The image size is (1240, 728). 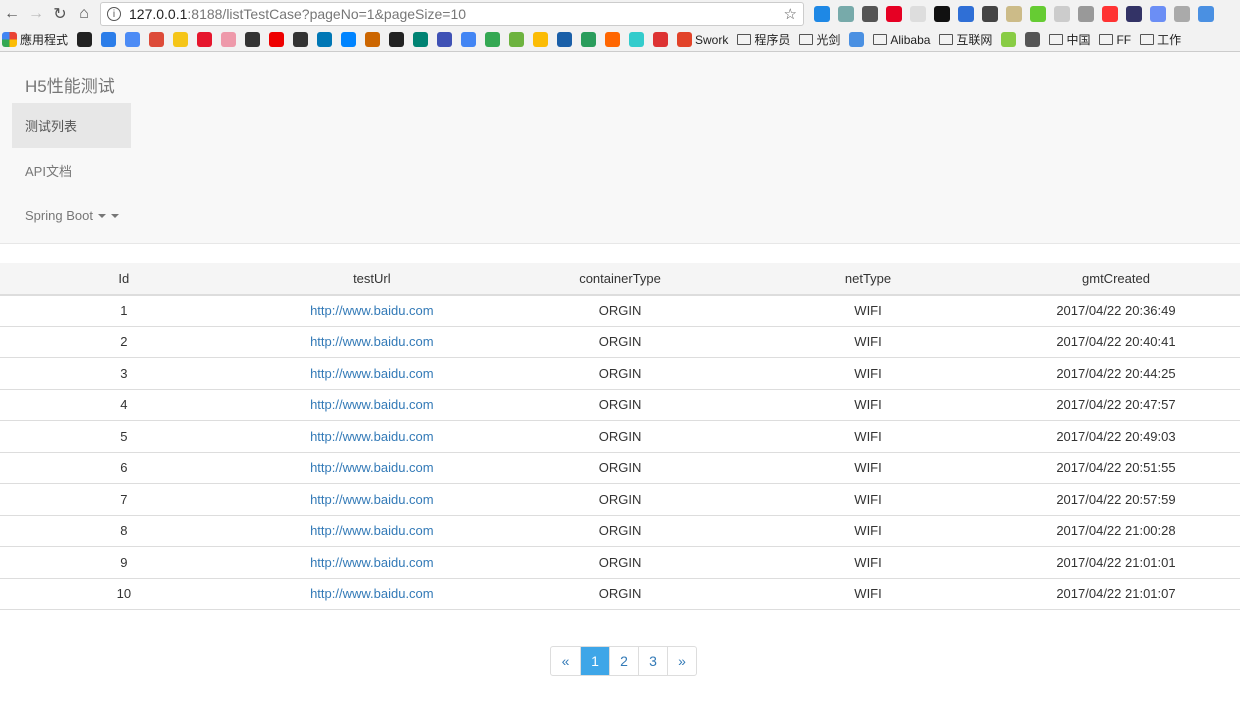 I want to click on bookmark-item: 程序员, so click(x=763, y=39).